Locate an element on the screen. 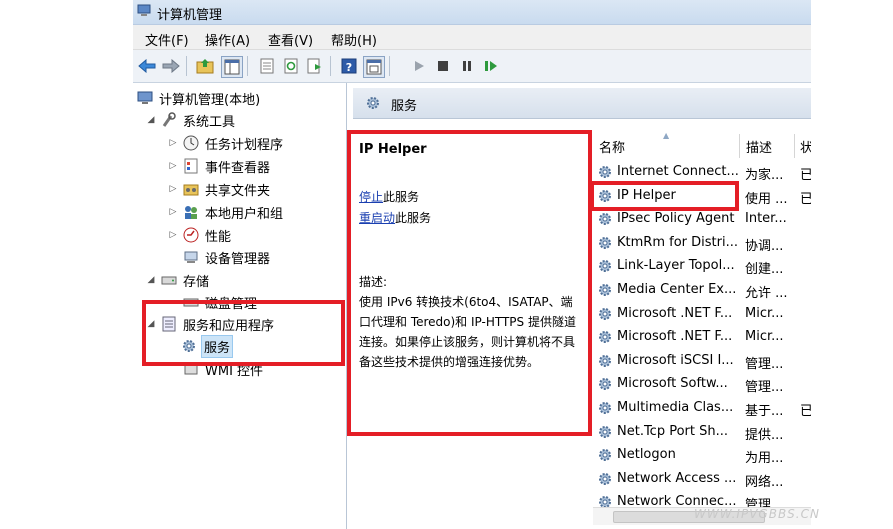 This screenshot has width=893, height=529. play-icon is located at coordinates (419, 66).